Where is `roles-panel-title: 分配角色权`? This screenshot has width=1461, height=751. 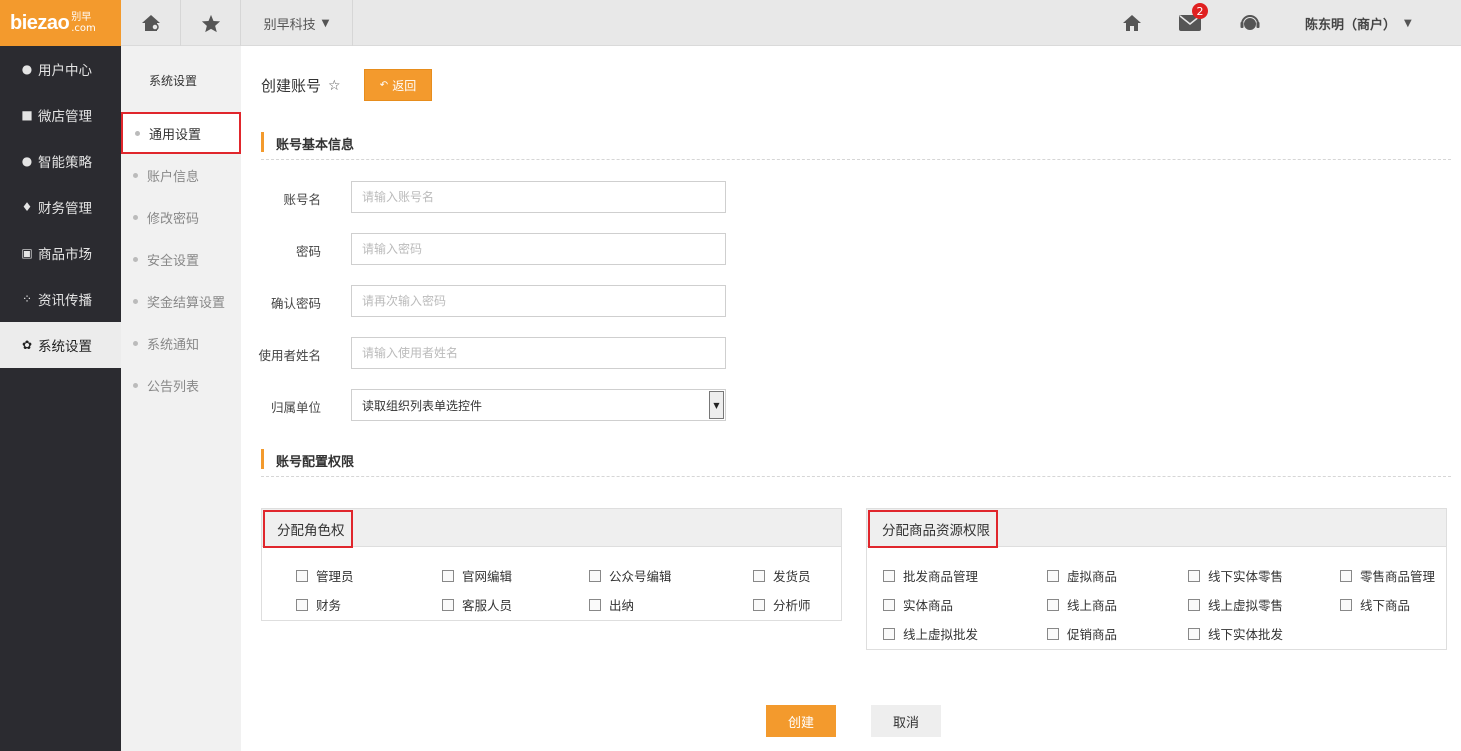
roles-panel-title: 分配角色权 is located at coordinates (308, 529).